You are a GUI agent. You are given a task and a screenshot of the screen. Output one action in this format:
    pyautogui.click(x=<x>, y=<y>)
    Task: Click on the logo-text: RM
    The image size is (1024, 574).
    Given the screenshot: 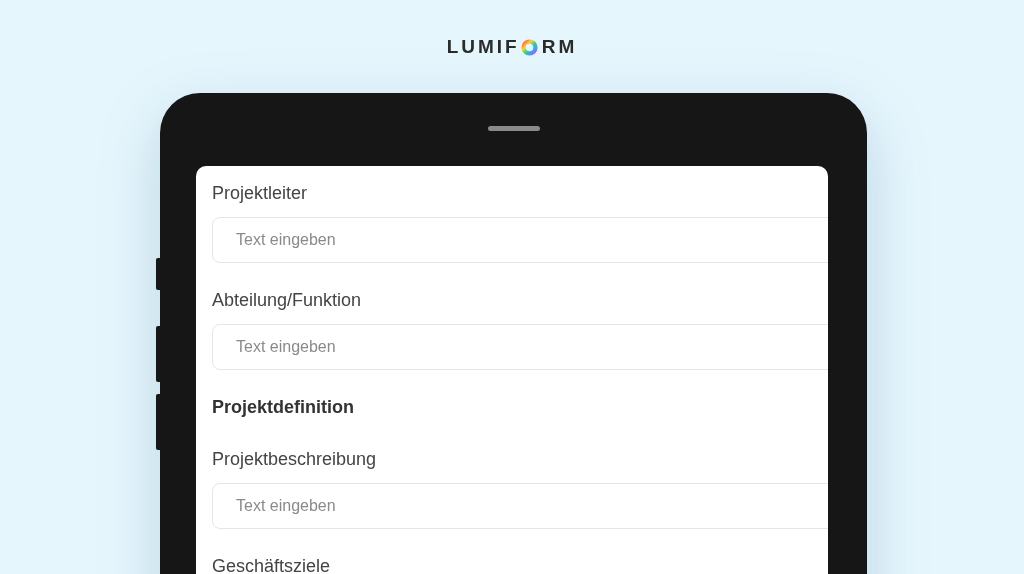 What is the action you would take?
    pyautogui.click(x=559, y=47)
    